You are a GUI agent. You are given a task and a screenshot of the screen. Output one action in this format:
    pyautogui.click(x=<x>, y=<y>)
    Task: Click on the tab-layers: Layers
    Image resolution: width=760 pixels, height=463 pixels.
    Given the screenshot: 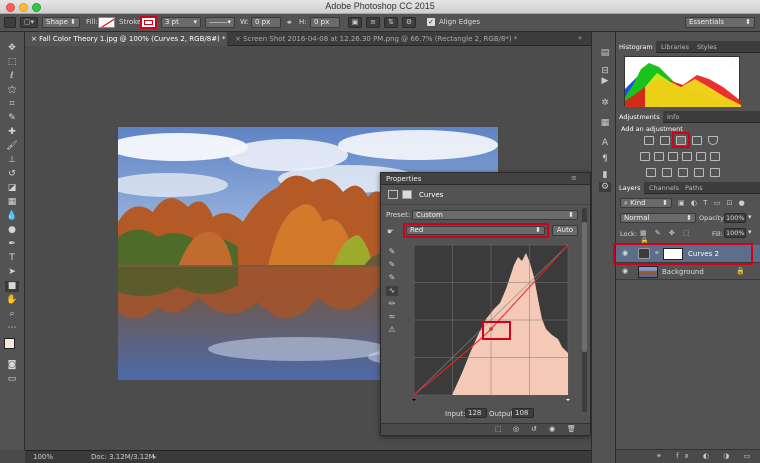 What is the action you would take?
    pyautogui.click(x=630, y=188)
    